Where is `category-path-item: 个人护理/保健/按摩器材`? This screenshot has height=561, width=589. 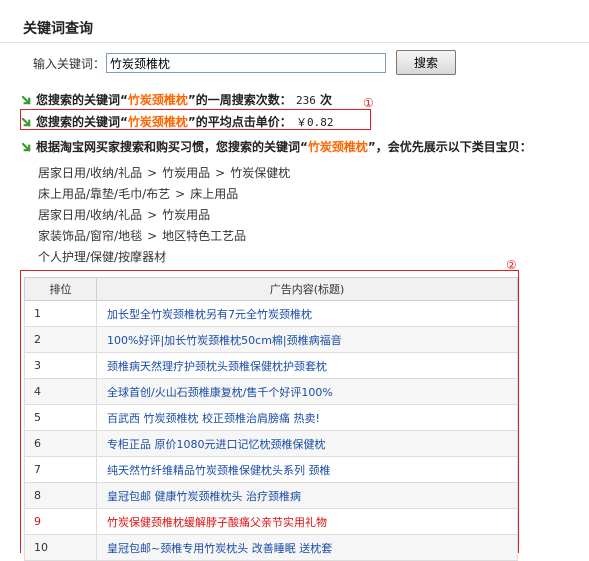
category-path-item: 个人护理/保健/按摩器材 is located at coordinates (164, 257).